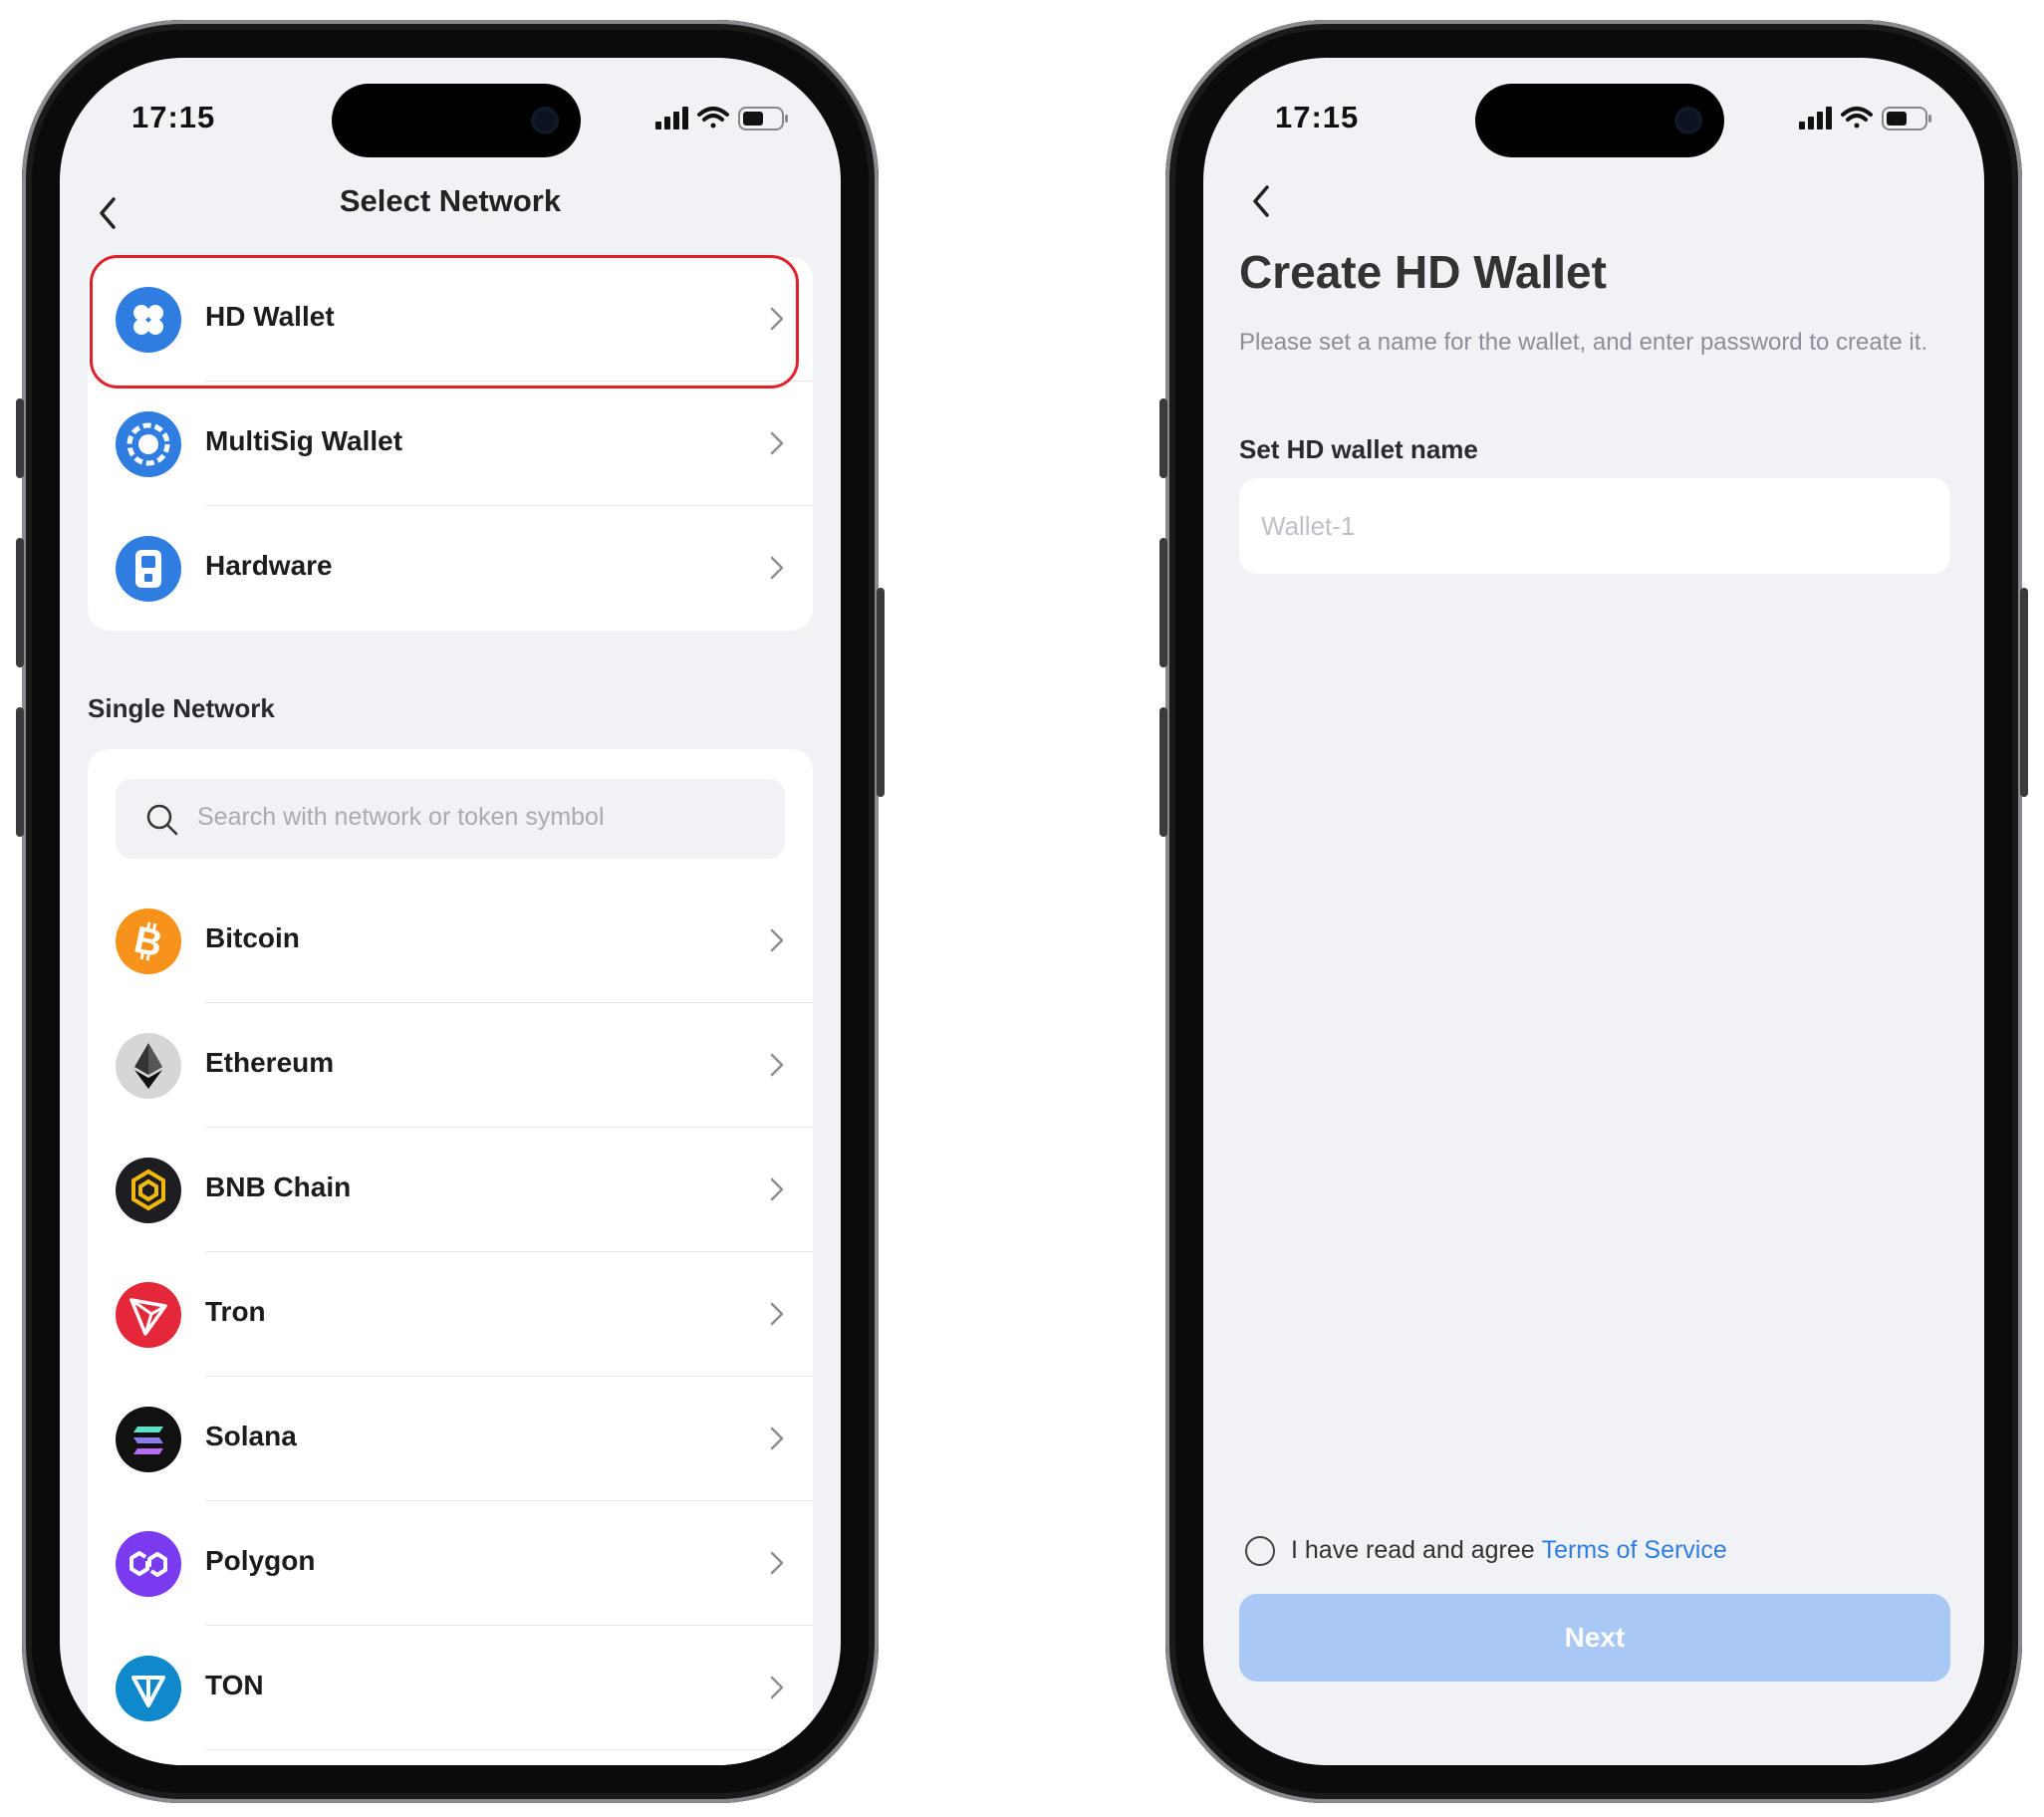  What do you see at coordinates (251, 1436) in the screenshot?
I see `network-label: Solana` at bounding box center [251, 1436].